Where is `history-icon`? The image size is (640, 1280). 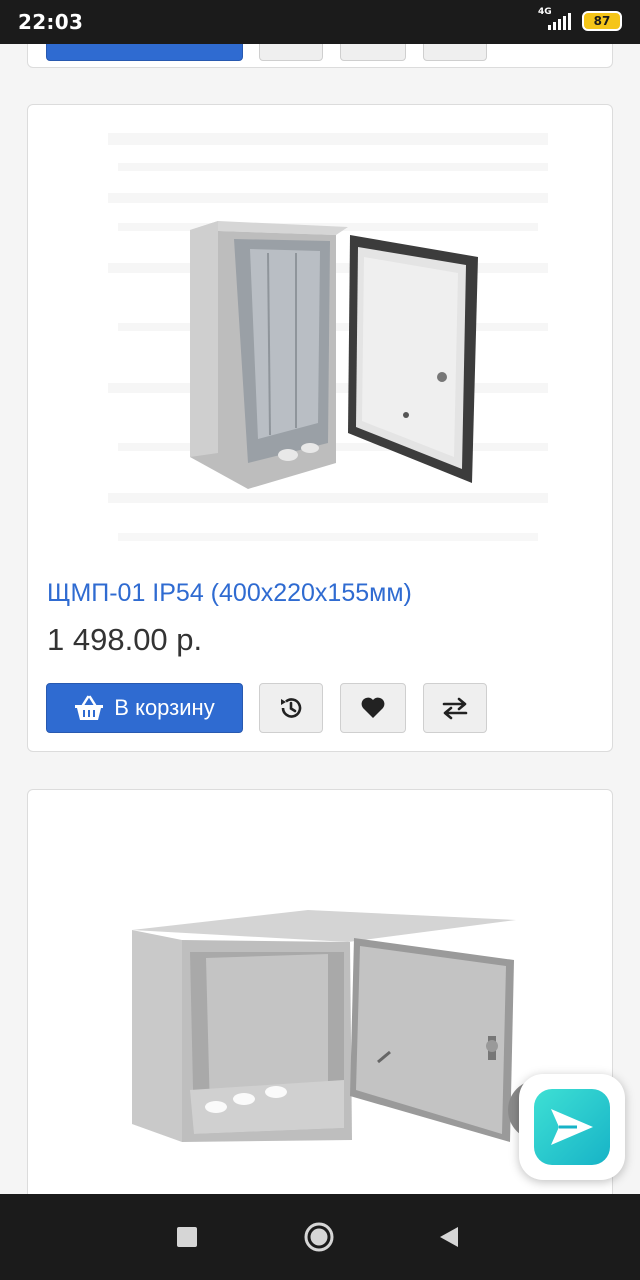 history-icon is located at coordinates (291, 708).